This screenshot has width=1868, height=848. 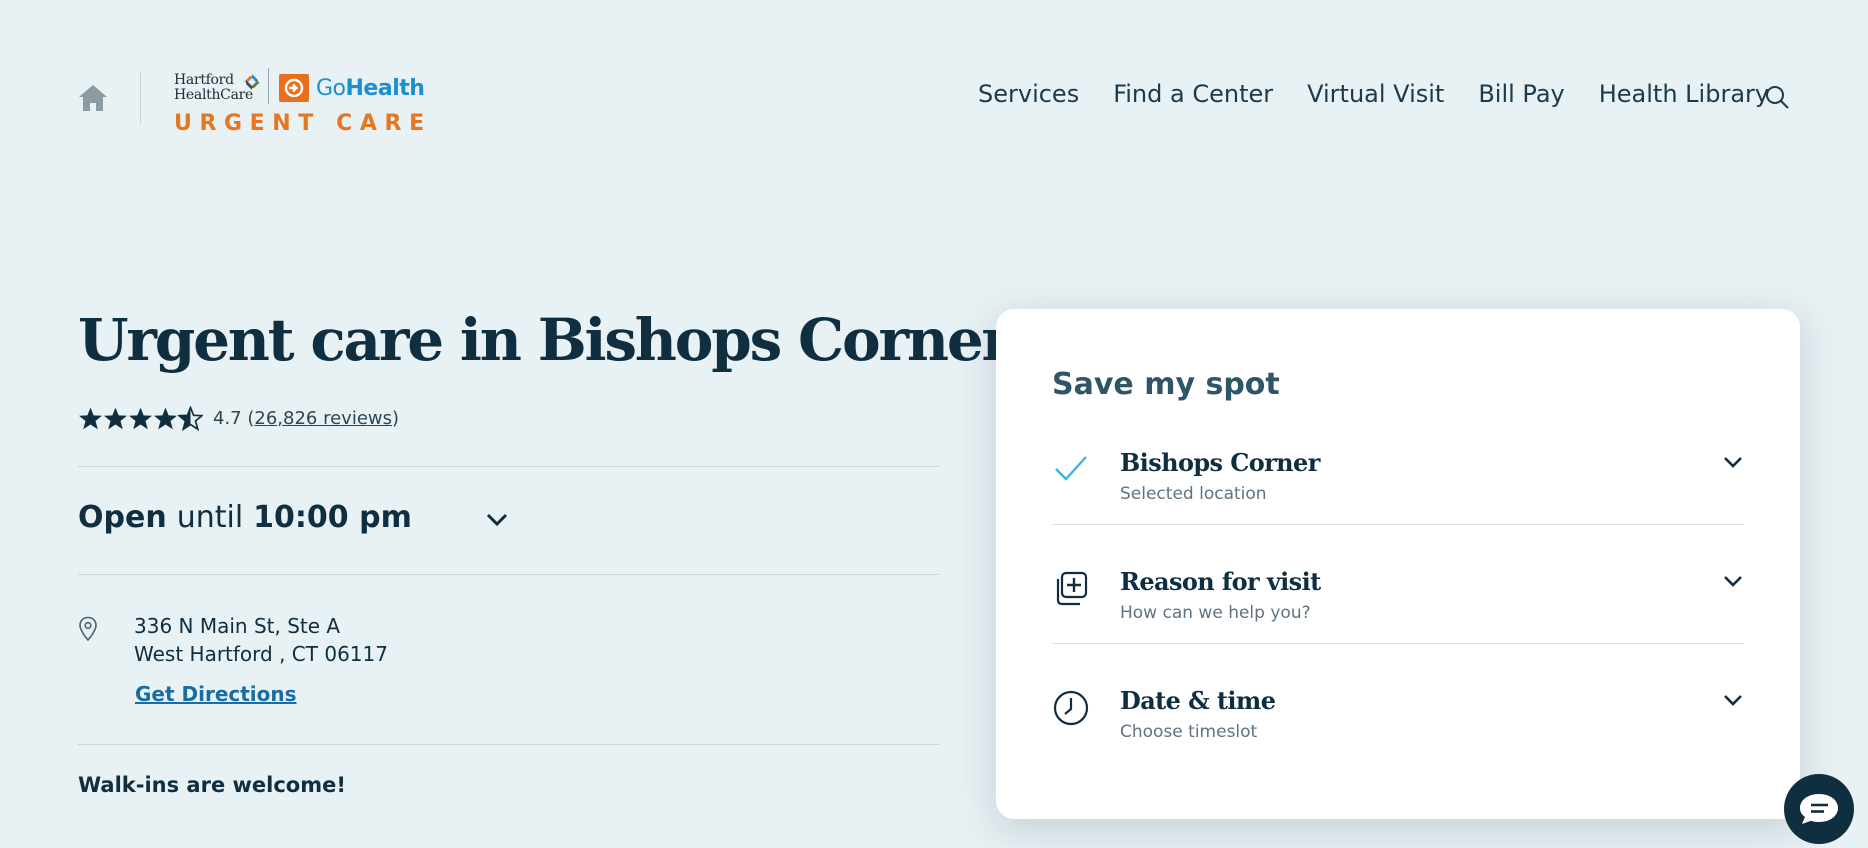 What do you see at coordinates (252, 82) in the screenshot?
I see `hartford-healthcare-mark-icon` at bounding box center [252, 82].